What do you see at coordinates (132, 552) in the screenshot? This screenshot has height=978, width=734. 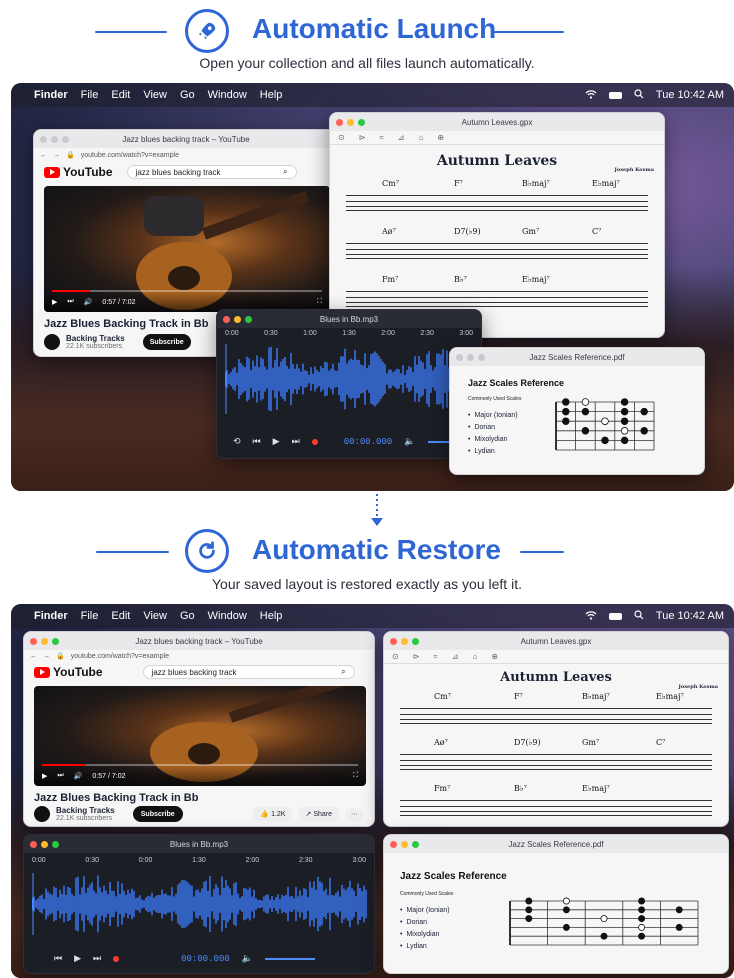 I see `header-rule-left` at bounding box center [132, 552].